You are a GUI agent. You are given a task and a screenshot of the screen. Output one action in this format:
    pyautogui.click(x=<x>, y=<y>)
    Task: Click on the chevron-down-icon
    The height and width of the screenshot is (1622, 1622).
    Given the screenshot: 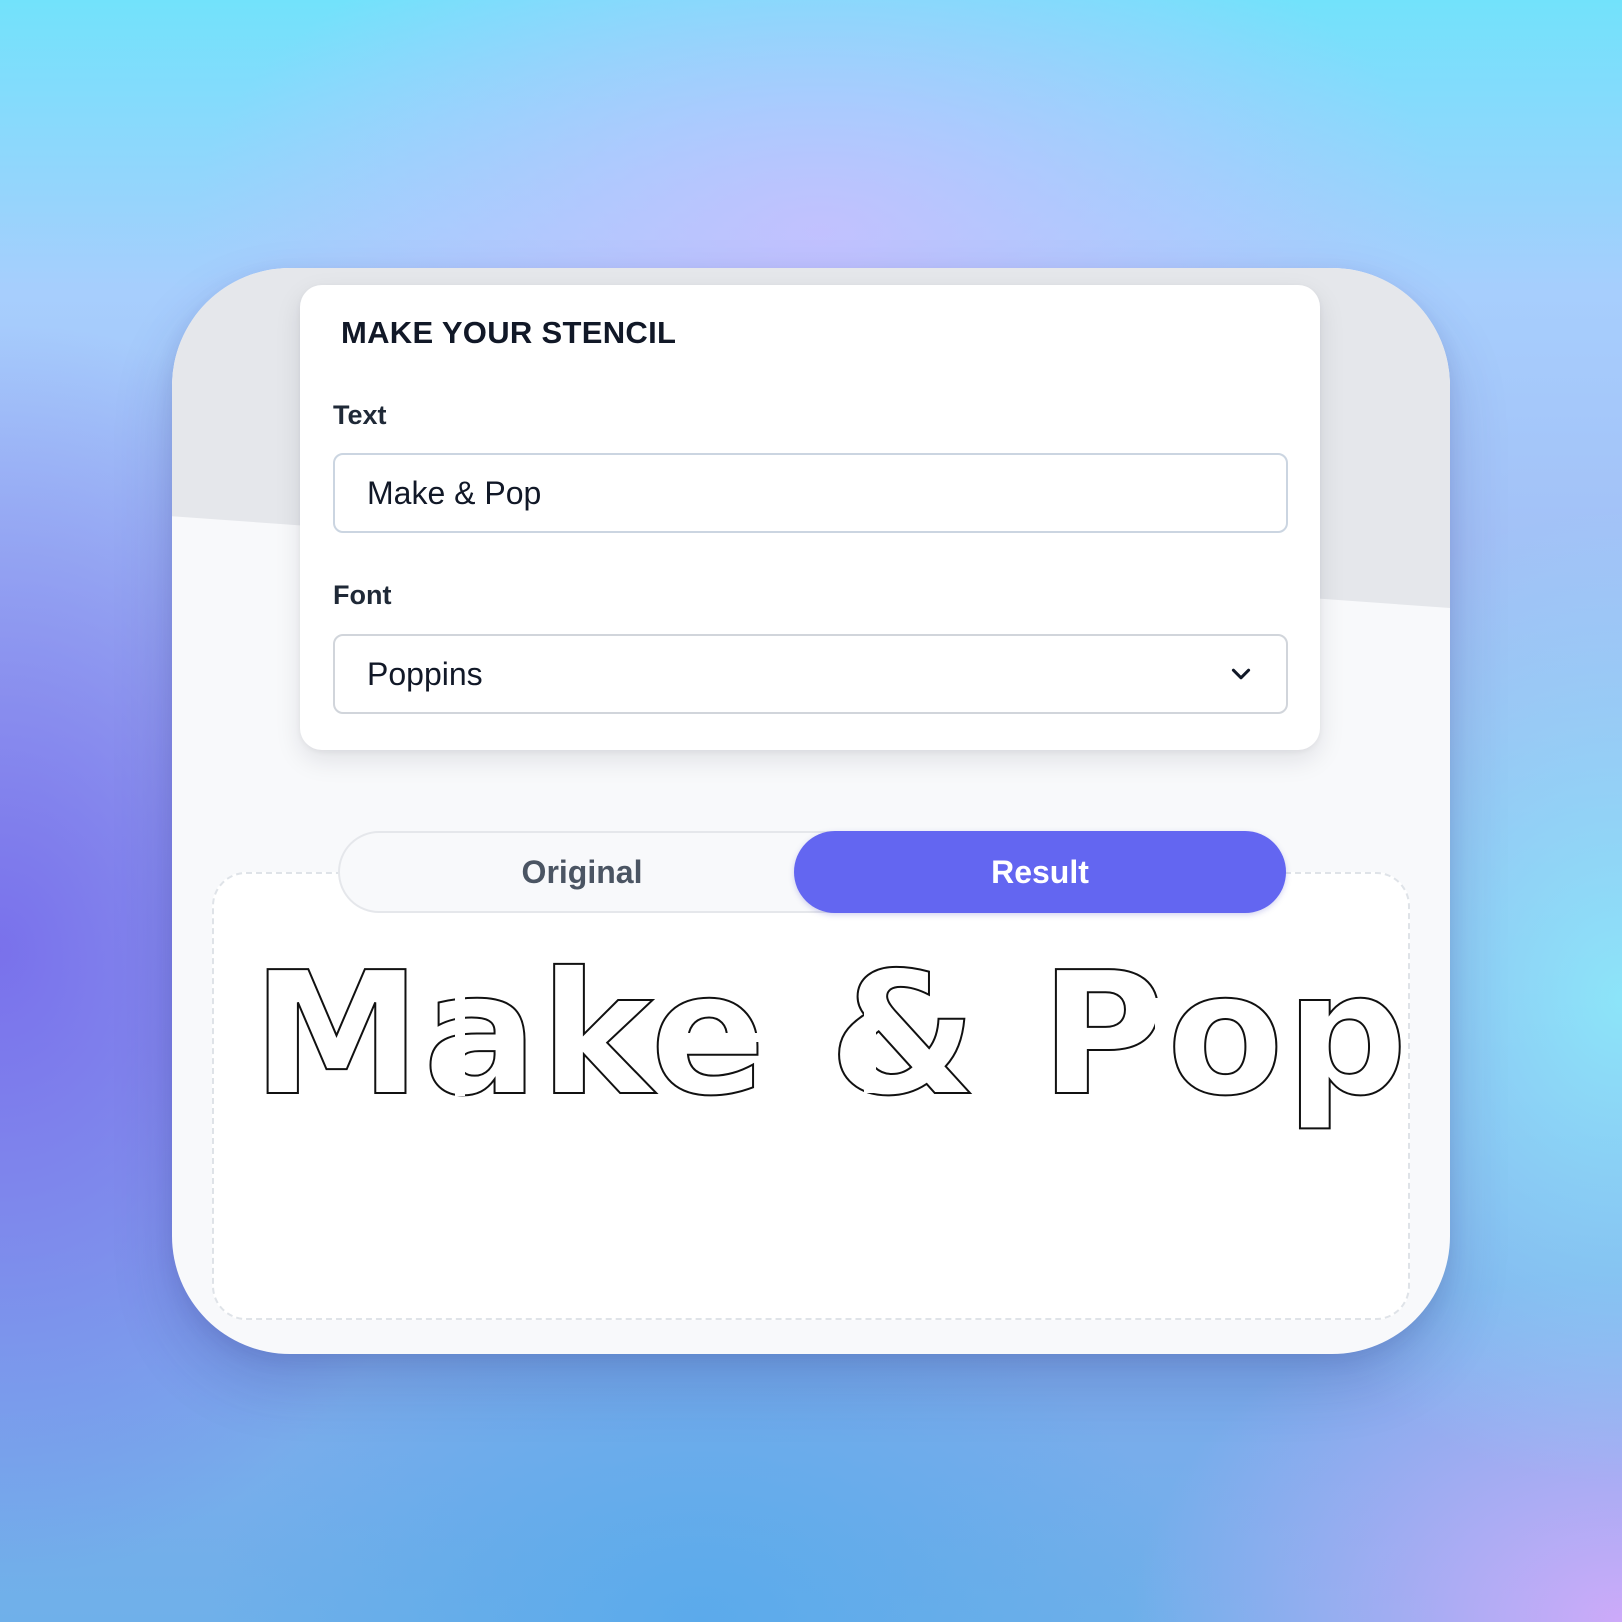 What is the action you would take?
    pyautogui.click(x=1241, y=674)
    